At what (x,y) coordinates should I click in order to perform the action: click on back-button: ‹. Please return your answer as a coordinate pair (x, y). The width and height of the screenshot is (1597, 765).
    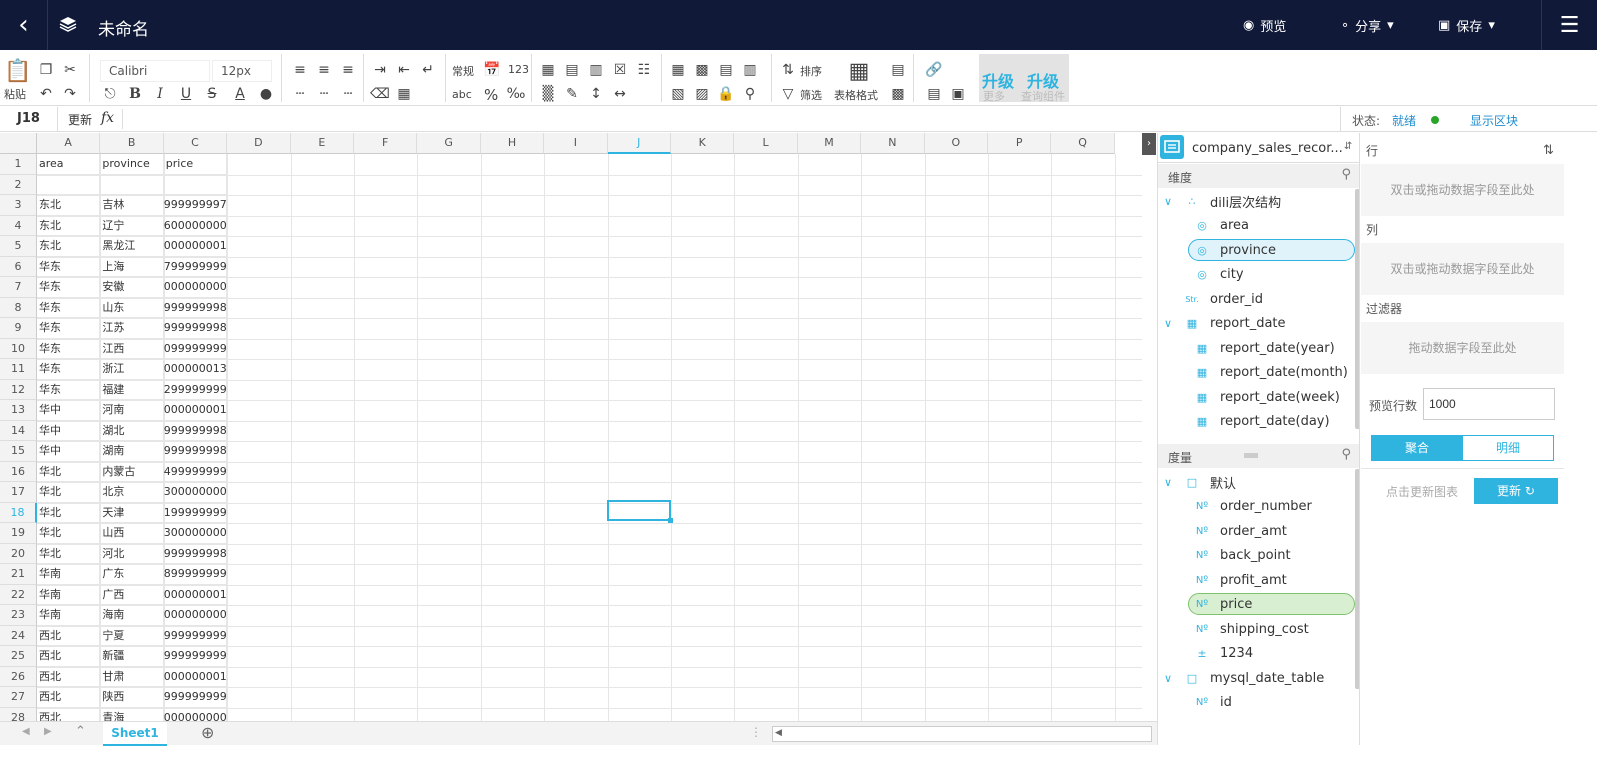
    Looking at the image, I should click on (24, 25).